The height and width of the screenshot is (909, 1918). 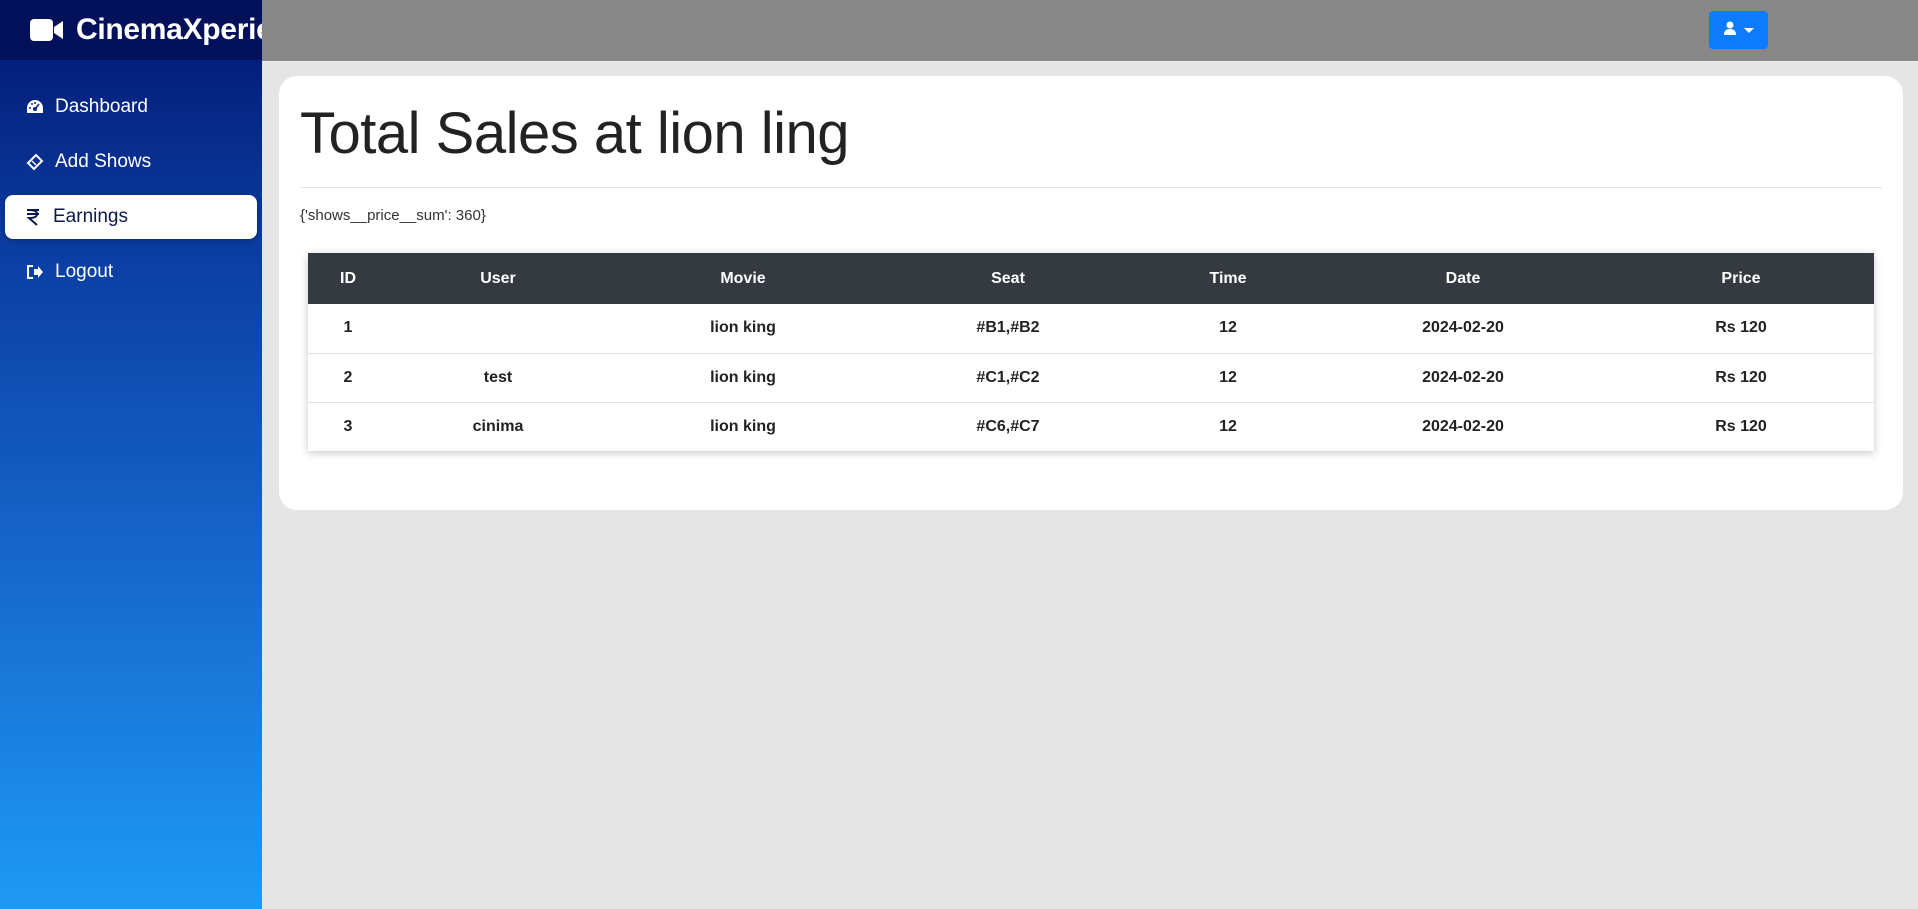 What do you see at coordinates (1748, 30) in the screenshot?
I see `chevron-down-icon` at bounding box center [1748, 30].